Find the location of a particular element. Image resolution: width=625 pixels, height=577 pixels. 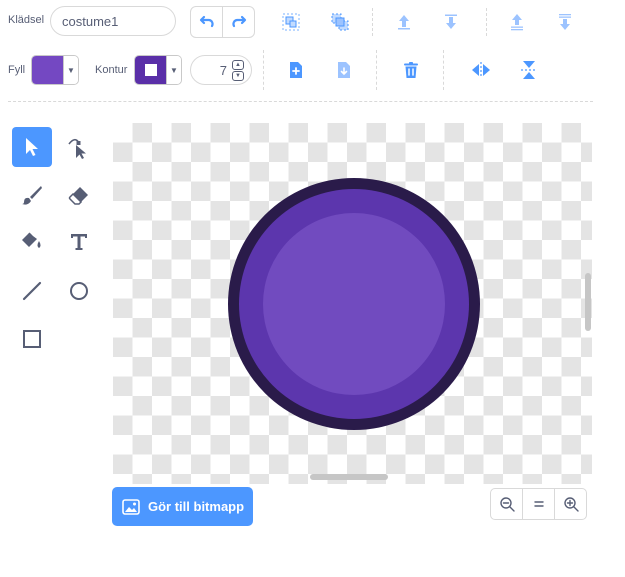

zoom-in-icon is located at coordinates (571, 504).